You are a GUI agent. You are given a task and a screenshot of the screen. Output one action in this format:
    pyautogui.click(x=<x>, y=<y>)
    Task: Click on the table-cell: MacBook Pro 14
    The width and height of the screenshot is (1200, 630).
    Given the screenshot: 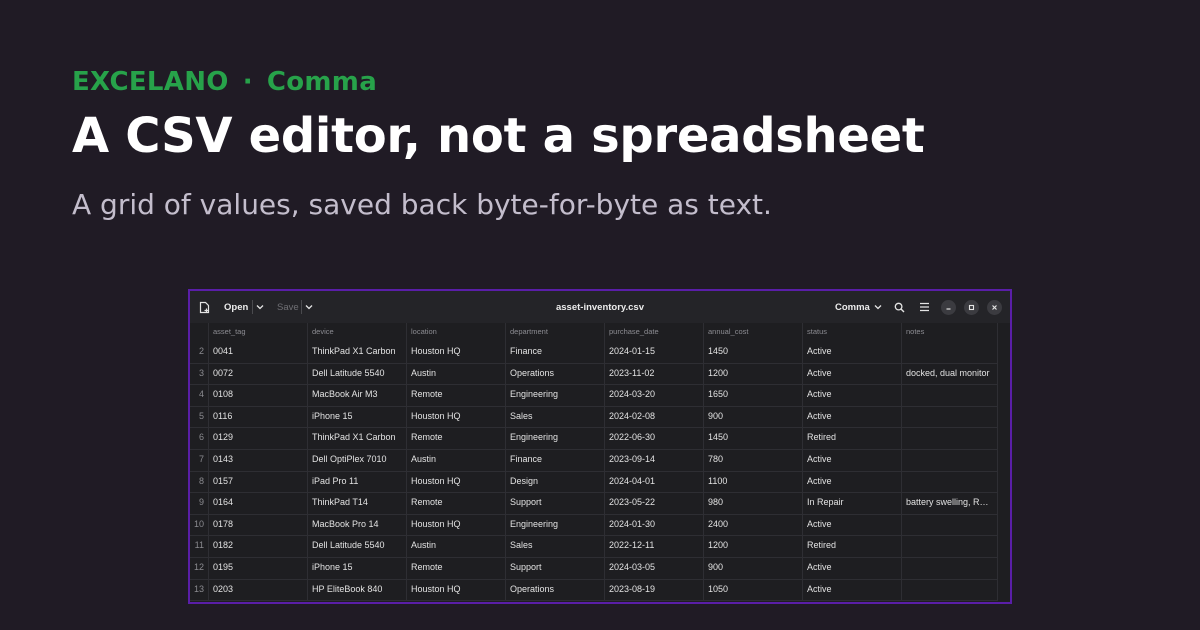 What is the action you would take?
    pyautogui.click(x=356, y=524)
    